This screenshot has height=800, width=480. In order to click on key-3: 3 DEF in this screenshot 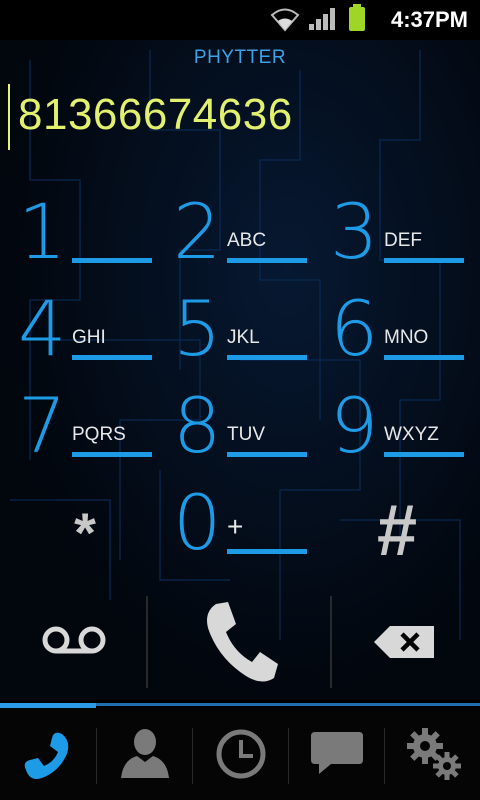, I will do `click(397, 243)`.